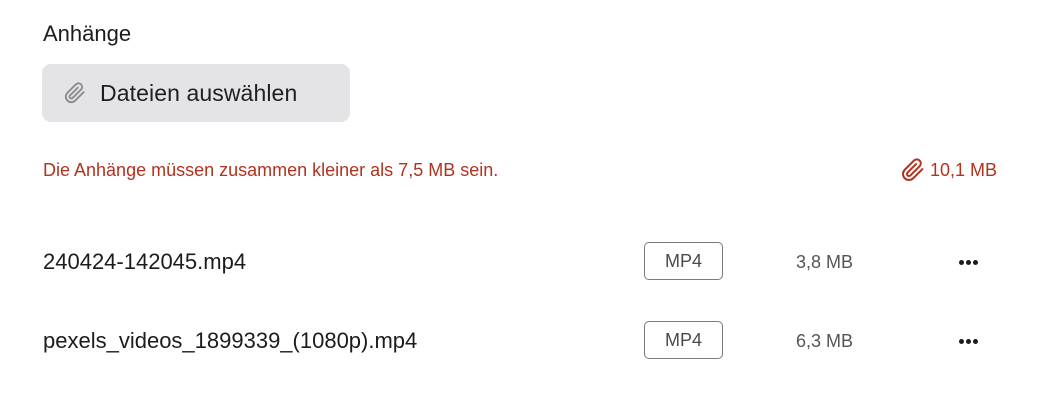 This screenshot has width=1042, height=402. What do you see at coordinates (521, 262) in the screenshot?
I see `file-row: 240424-142045.mp4 MP4 3,8 MB` at bounding box center [521, 262].